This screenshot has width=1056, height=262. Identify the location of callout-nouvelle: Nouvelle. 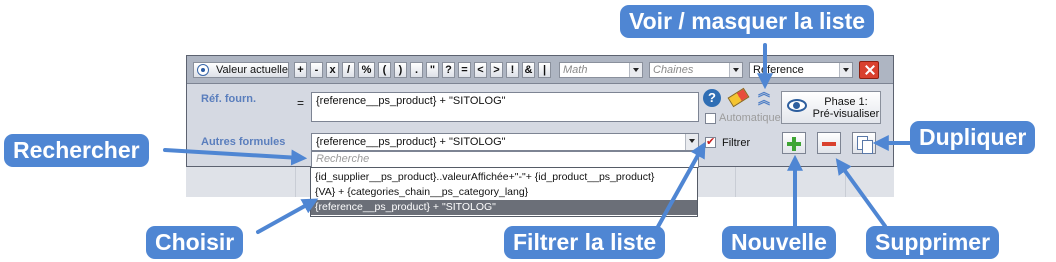
(779, 242).